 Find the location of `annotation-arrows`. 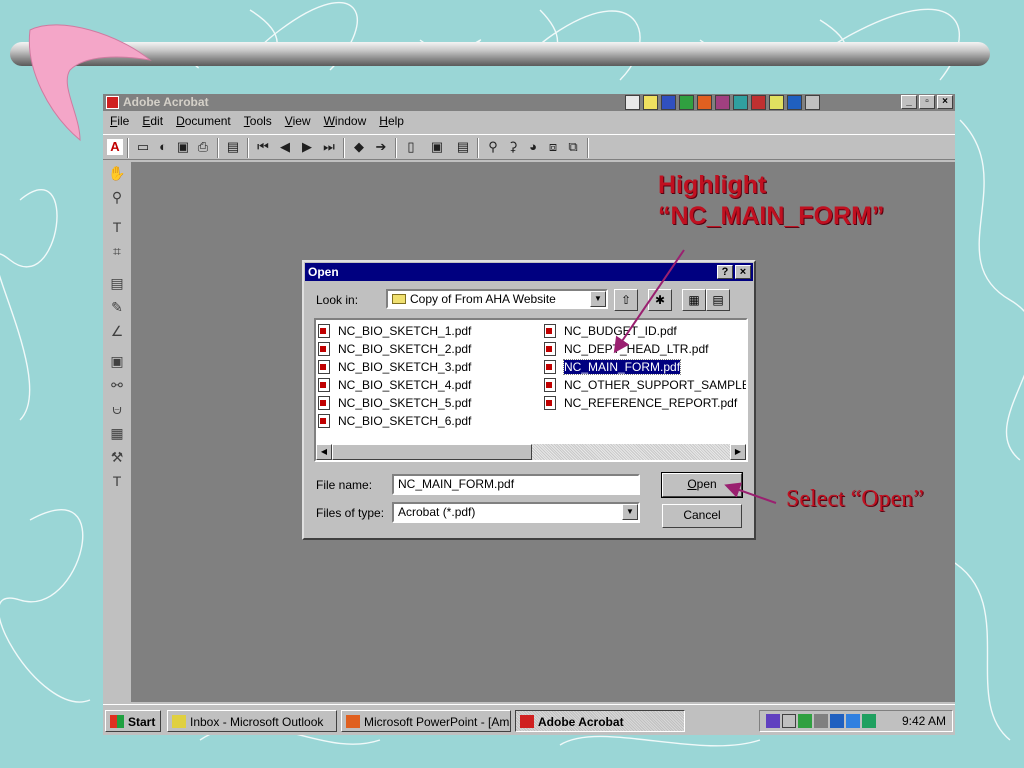

annotation-arrows is located at coordinates (695, 376).